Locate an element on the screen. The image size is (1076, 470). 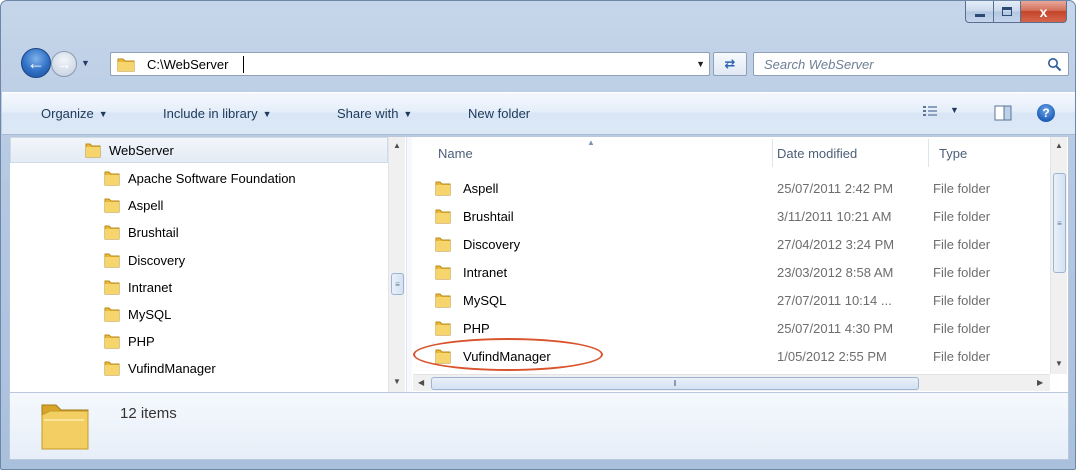
share-with-button: Share with ▼ is located at coordinates (374, 113).